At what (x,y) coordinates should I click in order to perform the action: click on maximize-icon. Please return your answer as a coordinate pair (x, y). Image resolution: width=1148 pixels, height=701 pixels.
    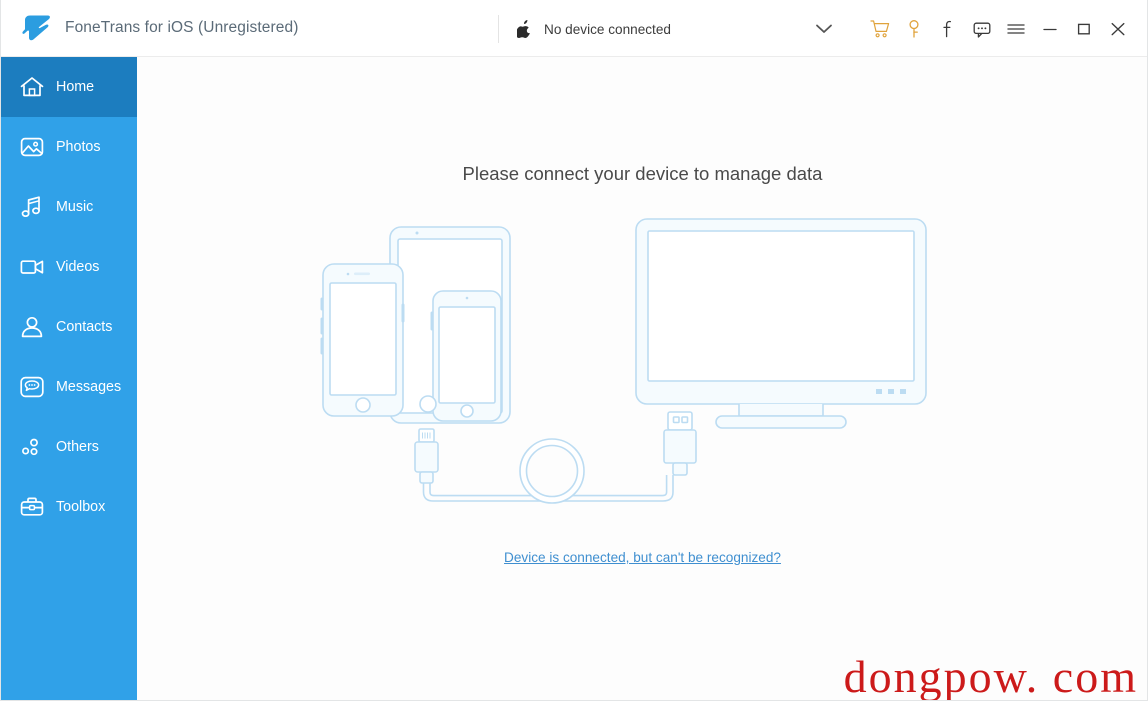
    Looking at the image, I should click on (1084, 29).